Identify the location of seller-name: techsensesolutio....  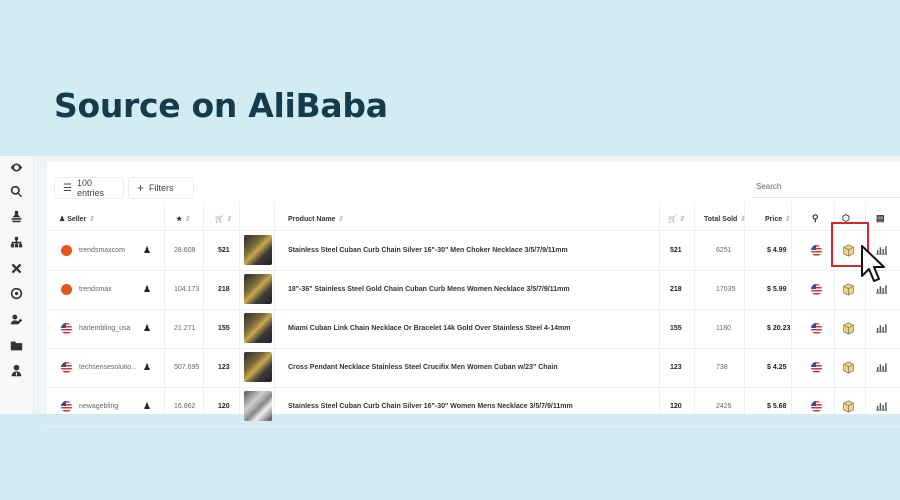
(108, 367).